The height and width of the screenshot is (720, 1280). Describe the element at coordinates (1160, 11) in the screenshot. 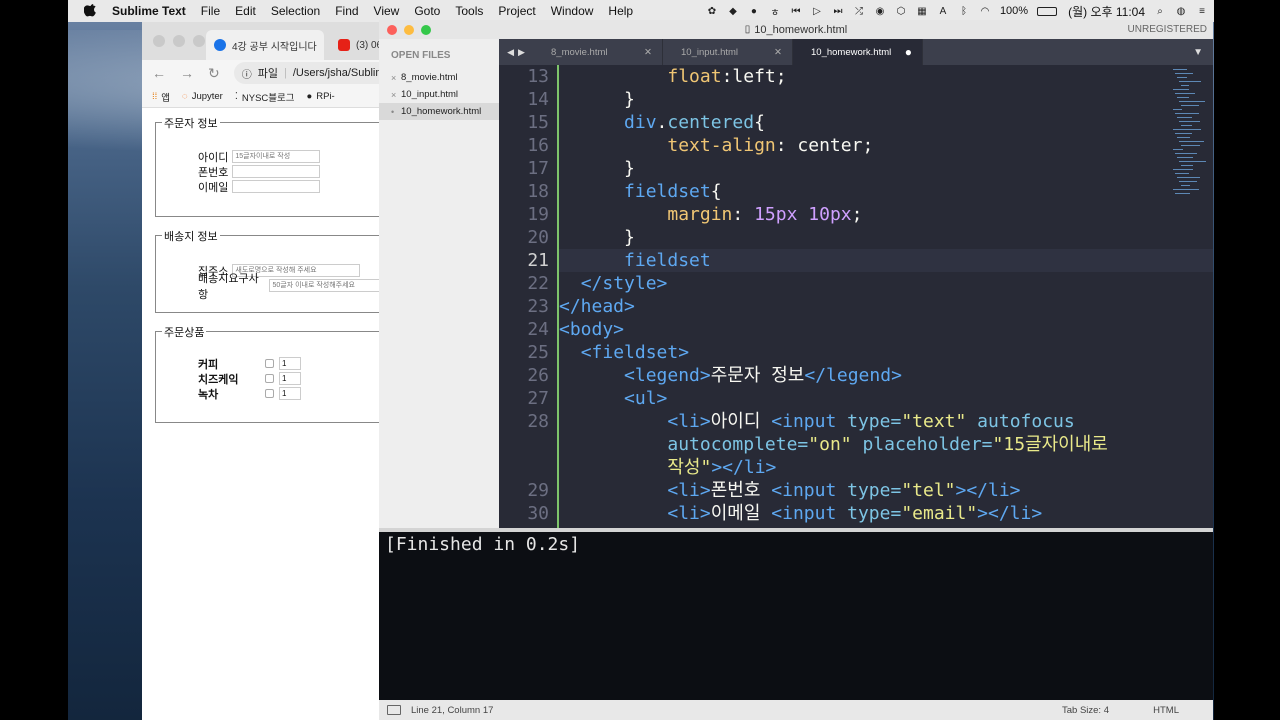

I see `spotlight-icon: ⌕` at that location.